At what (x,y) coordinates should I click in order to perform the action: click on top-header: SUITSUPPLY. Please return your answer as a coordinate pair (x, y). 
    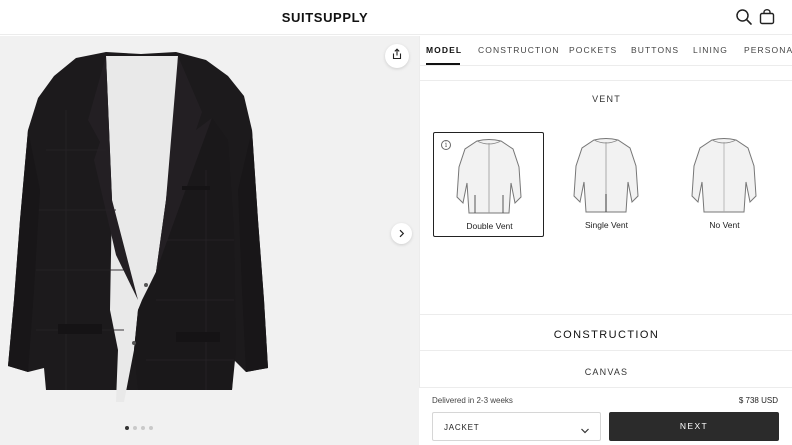
    Looking at the image, I should click on (396, 17).